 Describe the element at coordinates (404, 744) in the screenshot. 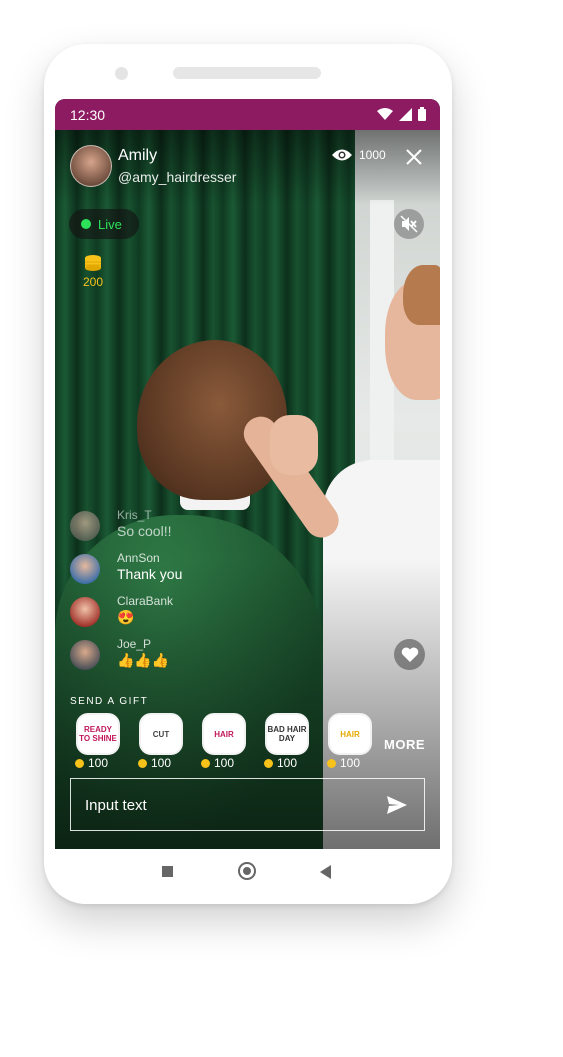

I see `more-gifts-button: MORE` at that location.